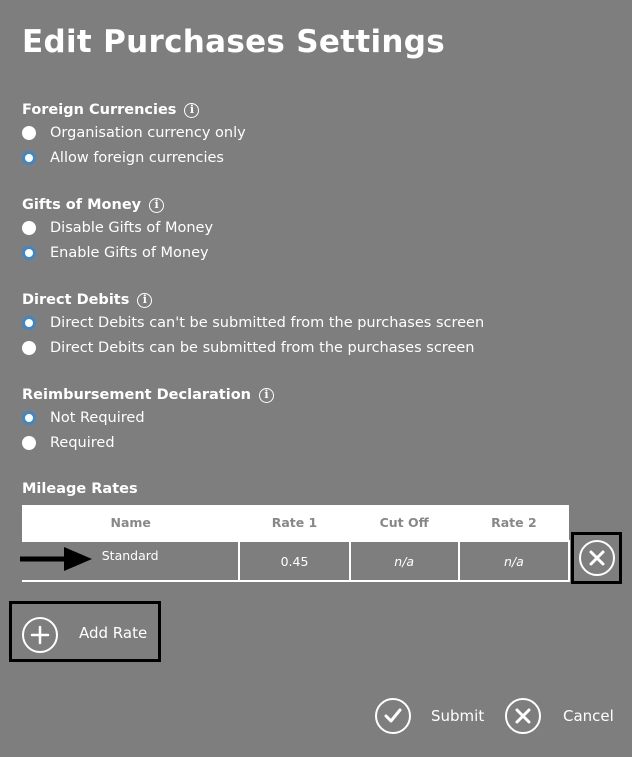  I want to click on radio-label: Disable Gifts of Money, so click(132, 227).